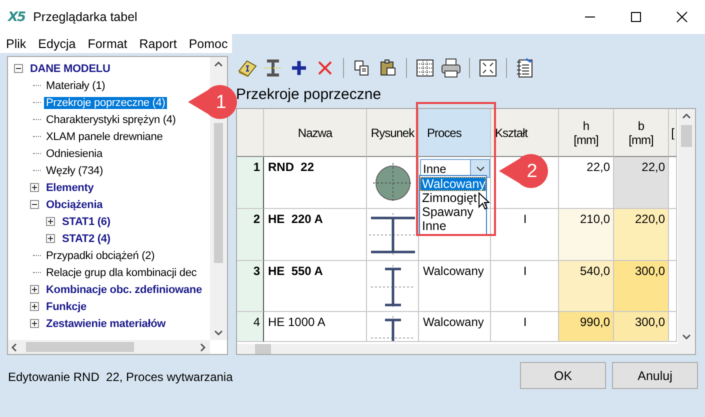 This screenshot has height=417, width=705. What do you see at coordinates (106, 324) in the screenshot?
I see `tree-item: Zestawienie materiałów` at bounding box center [106, 324].